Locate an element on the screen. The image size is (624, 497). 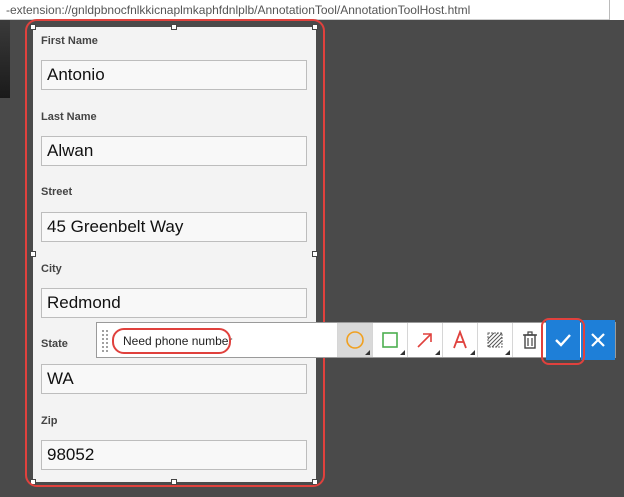
blur-tool is located at coordinates (494, 340).